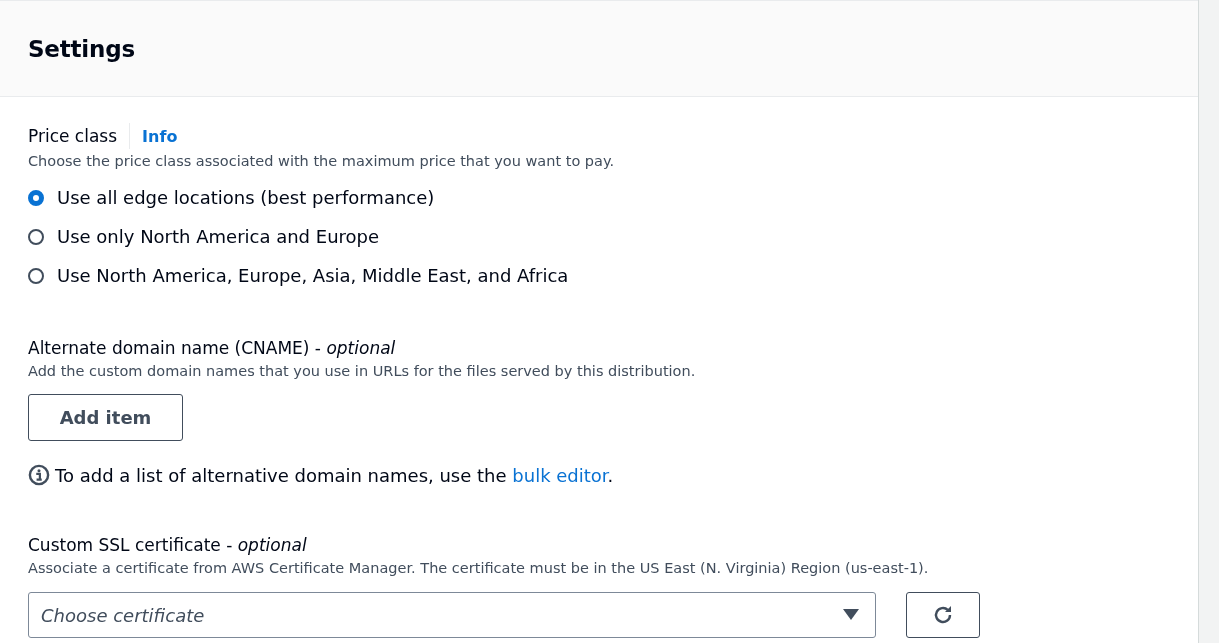 This screenshot has width=1219, height=643. I want to click on field-description: Choose the price class associated with the maximum price that you want to pay., so click(322, 161).